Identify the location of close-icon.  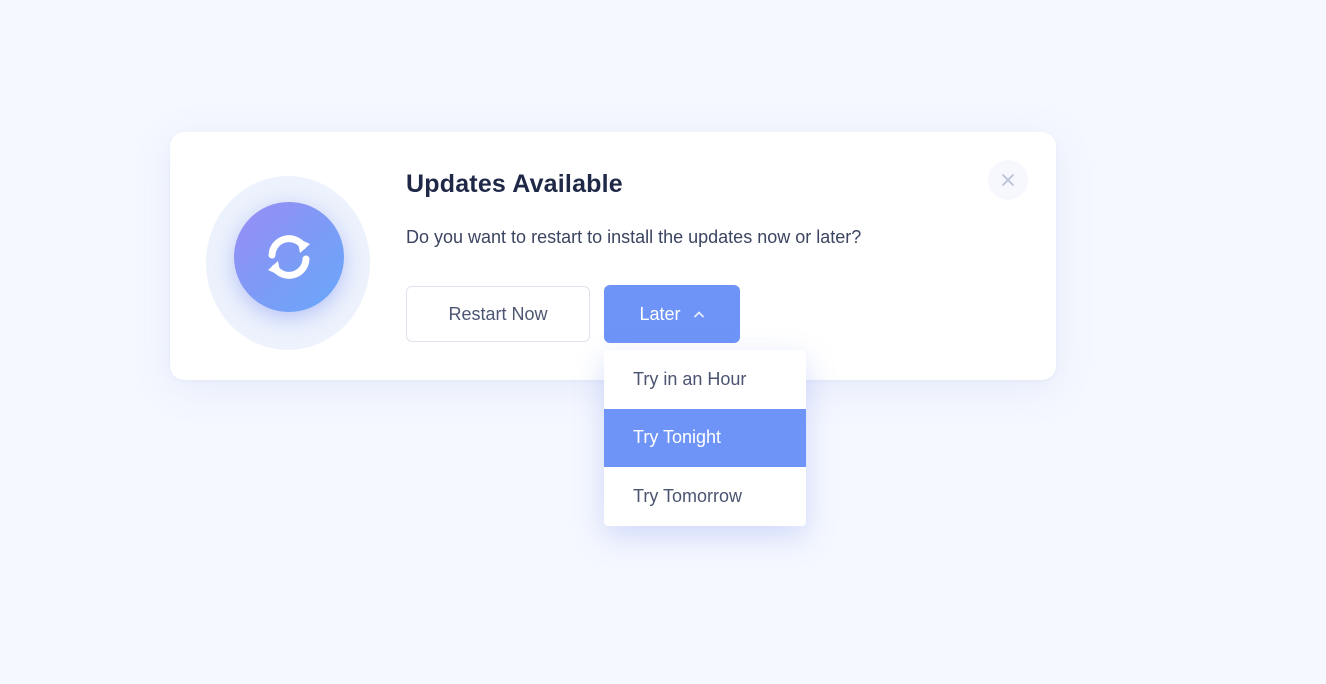
(1008, 180).